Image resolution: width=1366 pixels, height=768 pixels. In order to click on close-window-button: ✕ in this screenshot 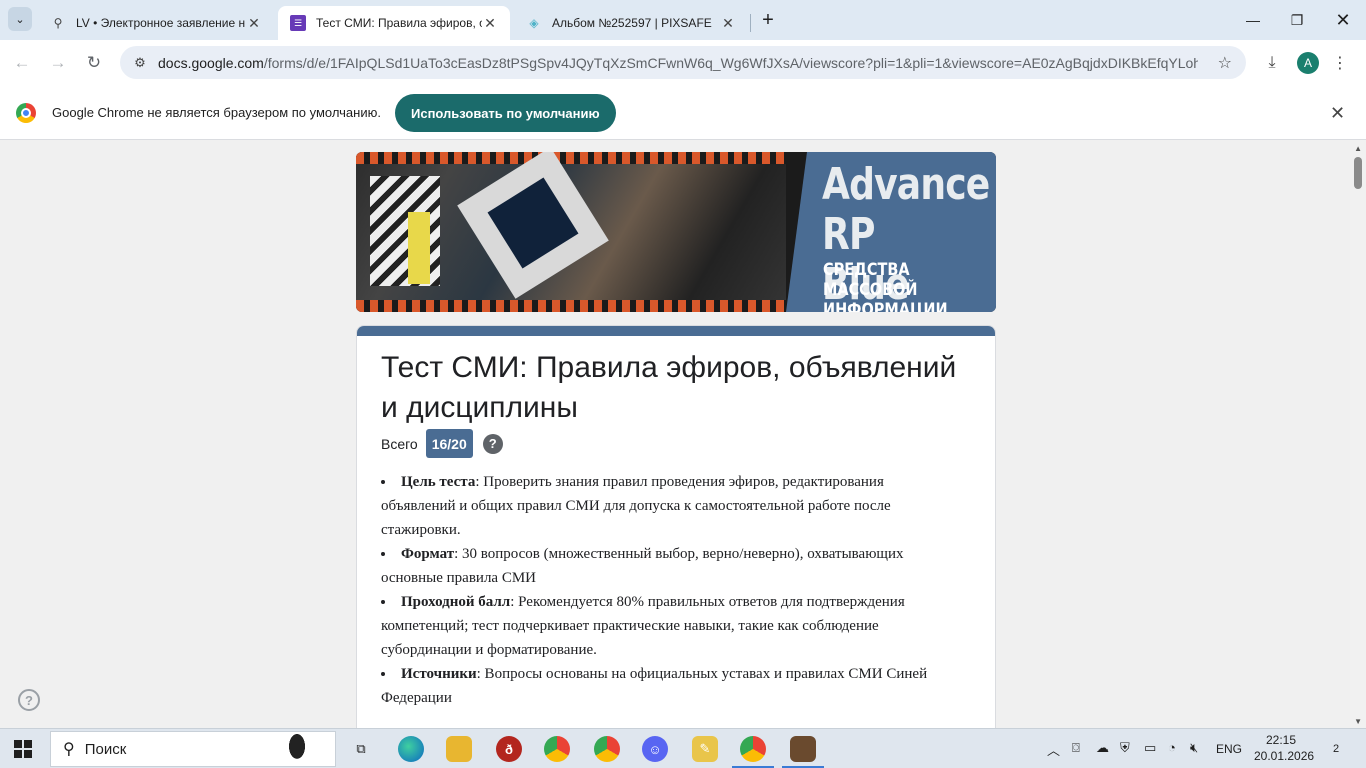, I will do `click(1343, 20)`.